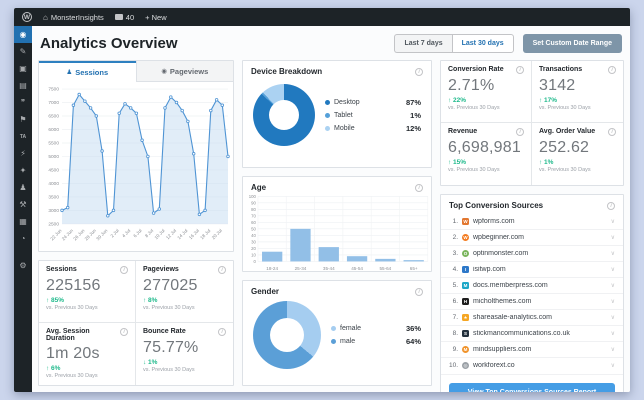  What do you see at coordinates (53, 184) in the screenshot?
I see `svg-text: 4000` at bounding box center [53, 184].